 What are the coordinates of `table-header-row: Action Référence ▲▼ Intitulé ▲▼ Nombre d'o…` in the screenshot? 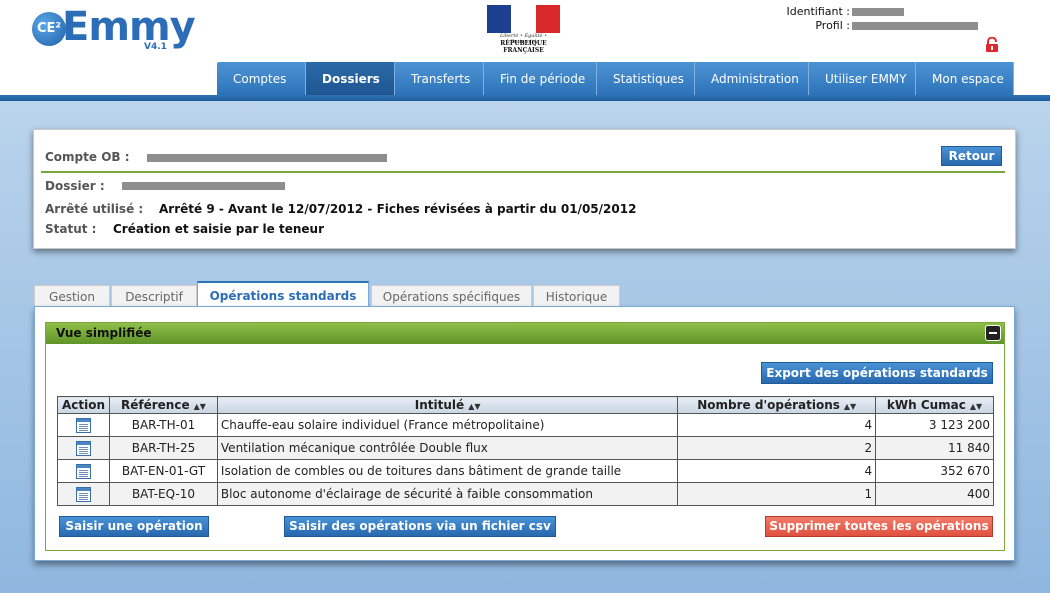 It's located at (525, 405).